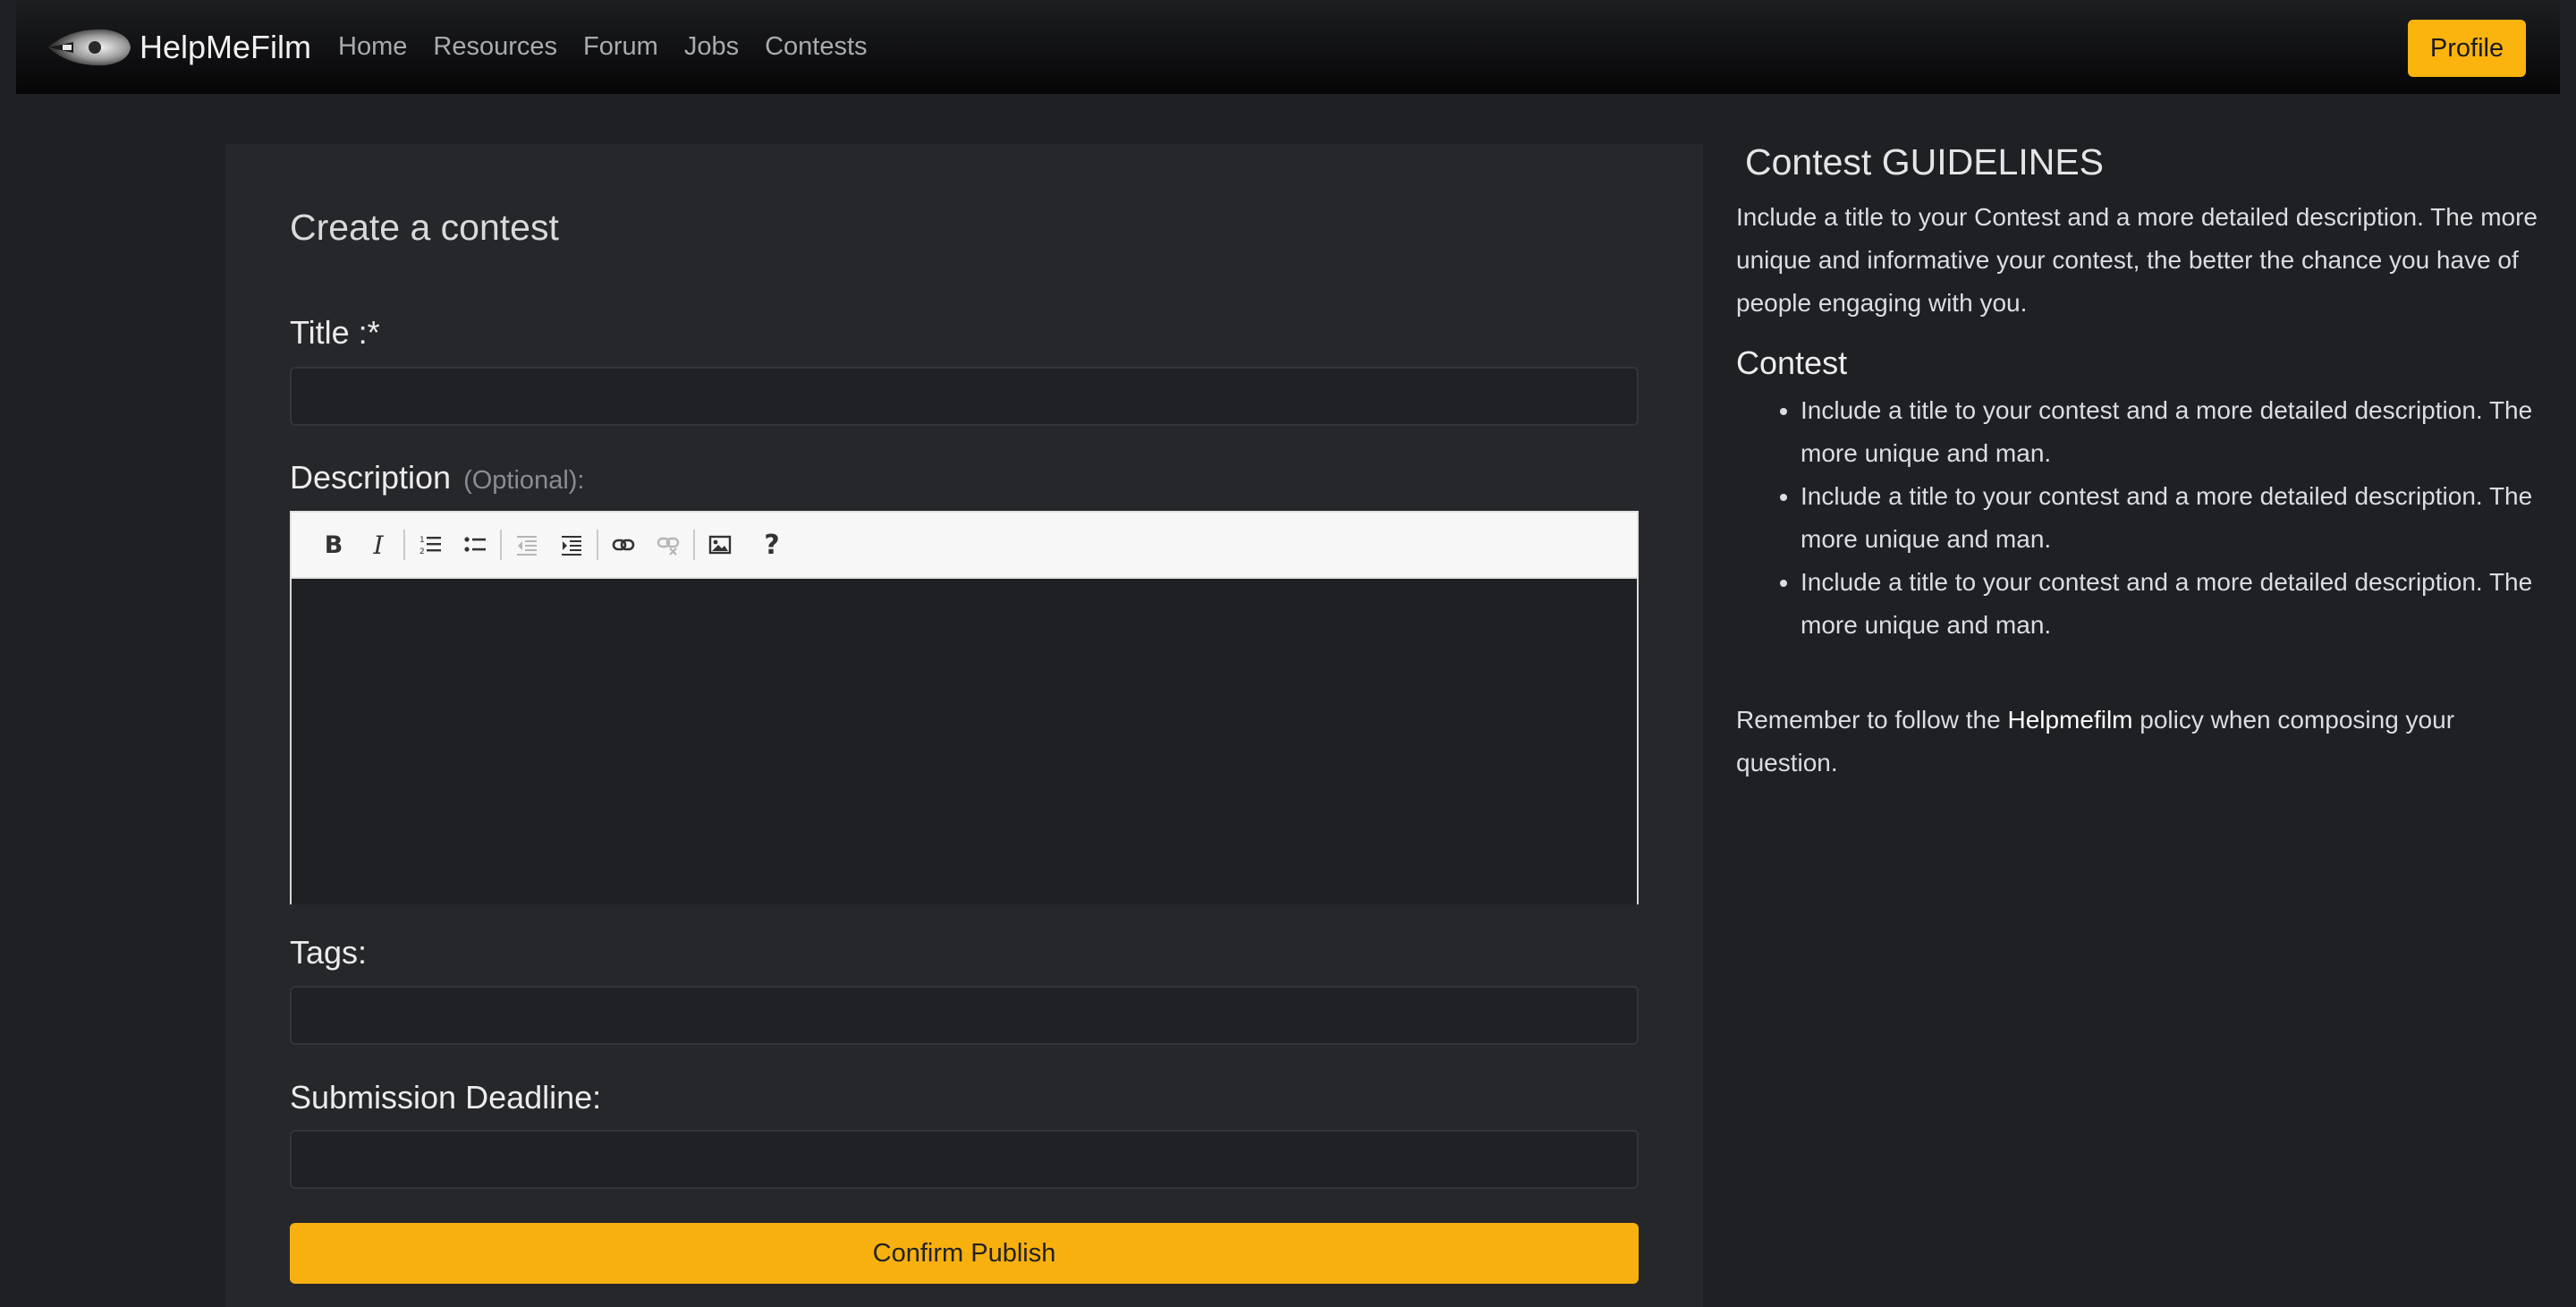  I want to click on nav-contests-link: Contests, so click(816, 47).